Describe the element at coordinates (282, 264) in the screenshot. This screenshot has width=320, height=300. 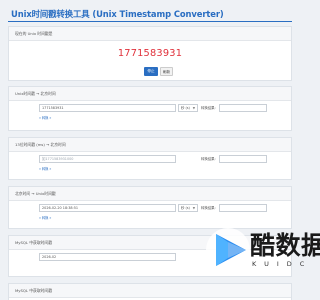
I see `watermark-subtext: KUIDC` at that location.